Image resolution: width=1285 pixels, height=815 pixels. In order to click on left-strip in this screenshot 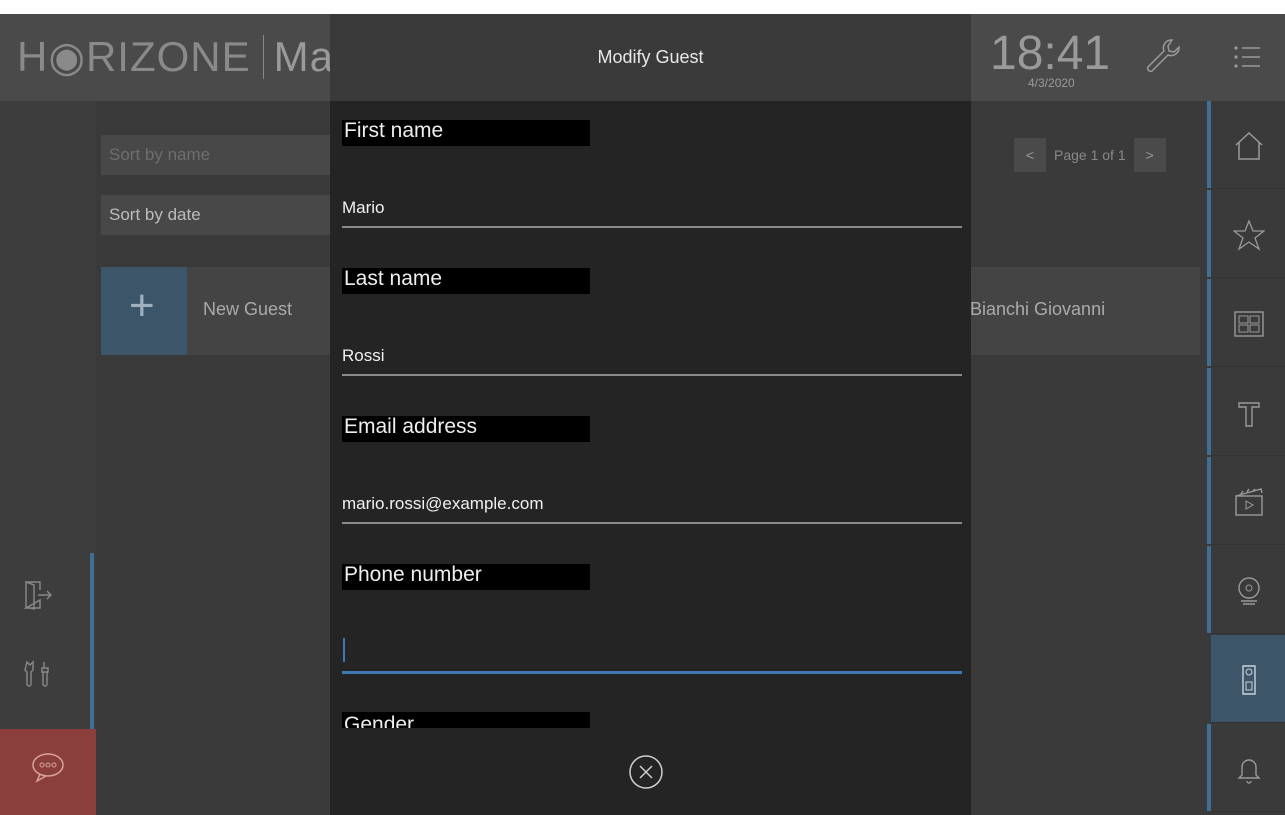, I will do `click(48, 458)`.